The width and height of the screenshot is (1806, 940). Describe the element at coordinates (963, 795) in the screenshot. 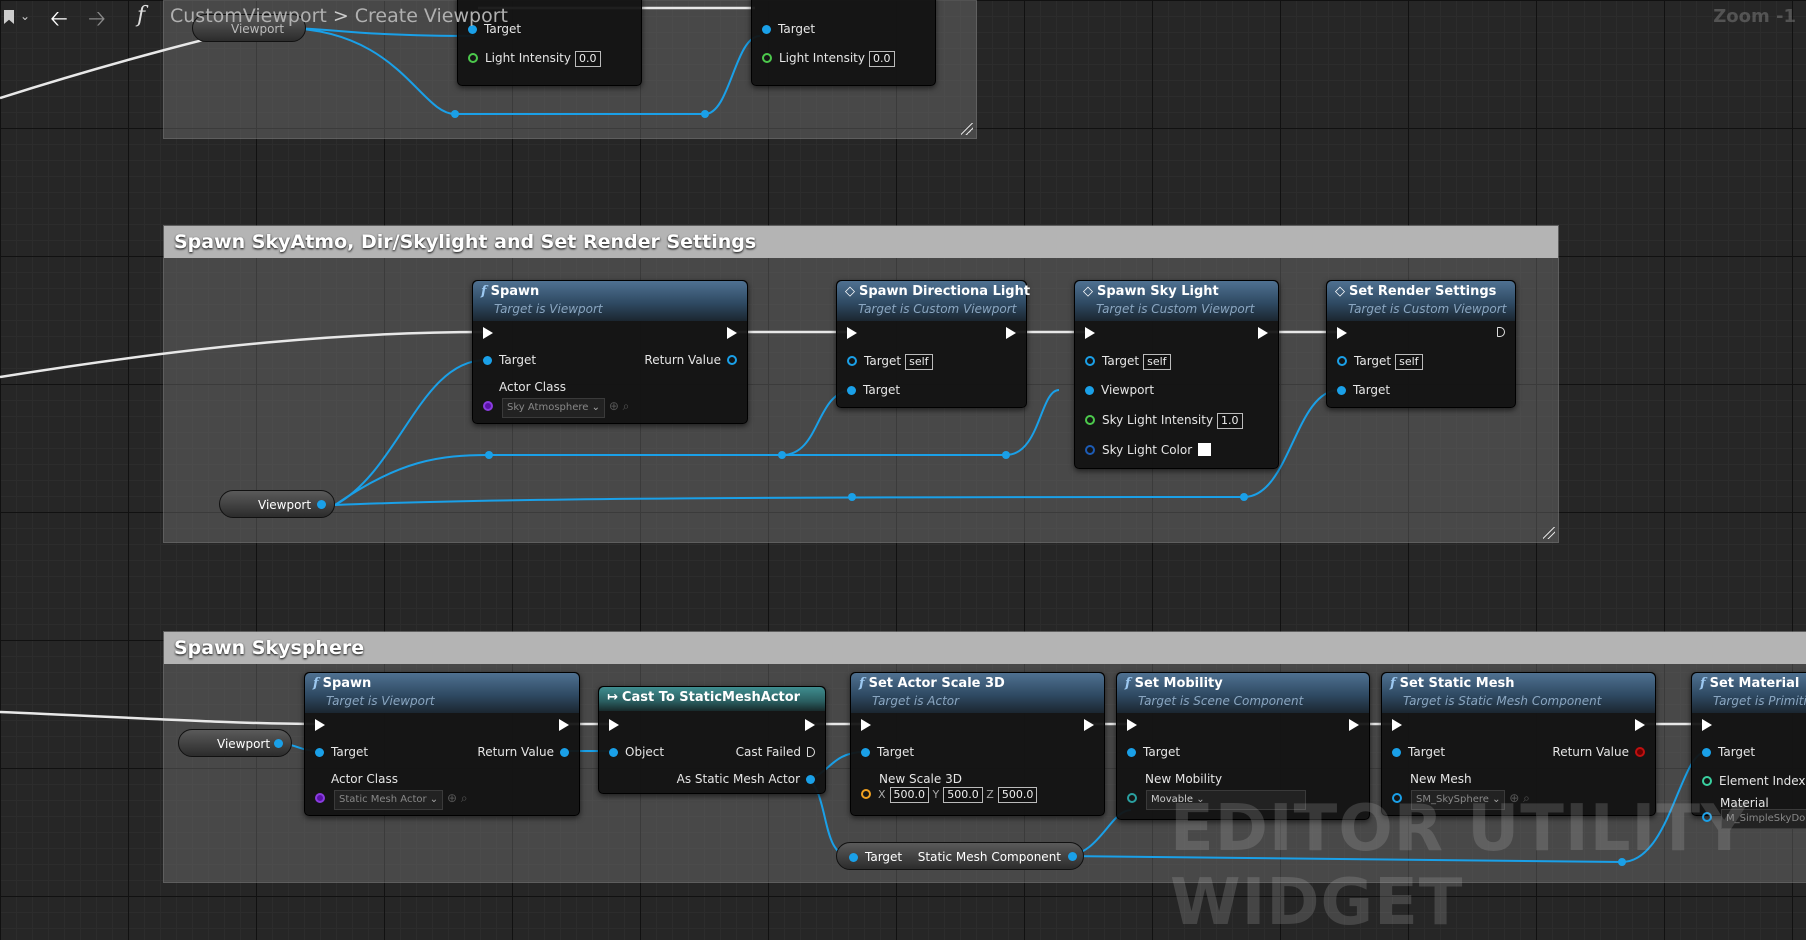

I see `scale-y-input: 500.0` at that location.